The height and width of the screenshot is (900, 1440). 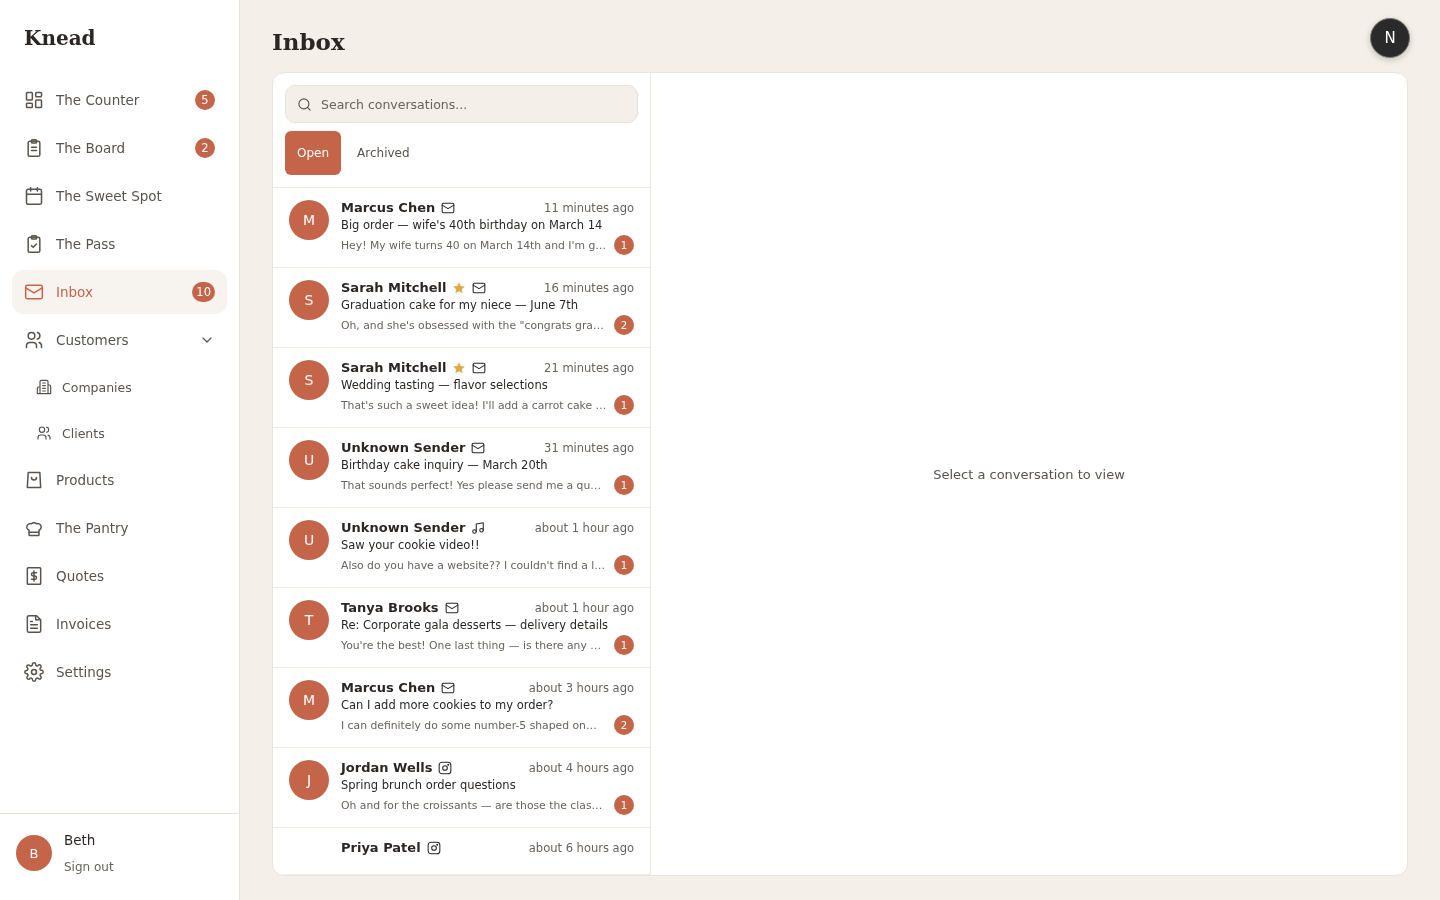 I want to click on conversation-item: S Sarah Mitchell 21 minutes ago Wedding tasting — flavor selections That's such a sweet idea! I'll add a carrot cake … 1, so click(x=461, y=388).